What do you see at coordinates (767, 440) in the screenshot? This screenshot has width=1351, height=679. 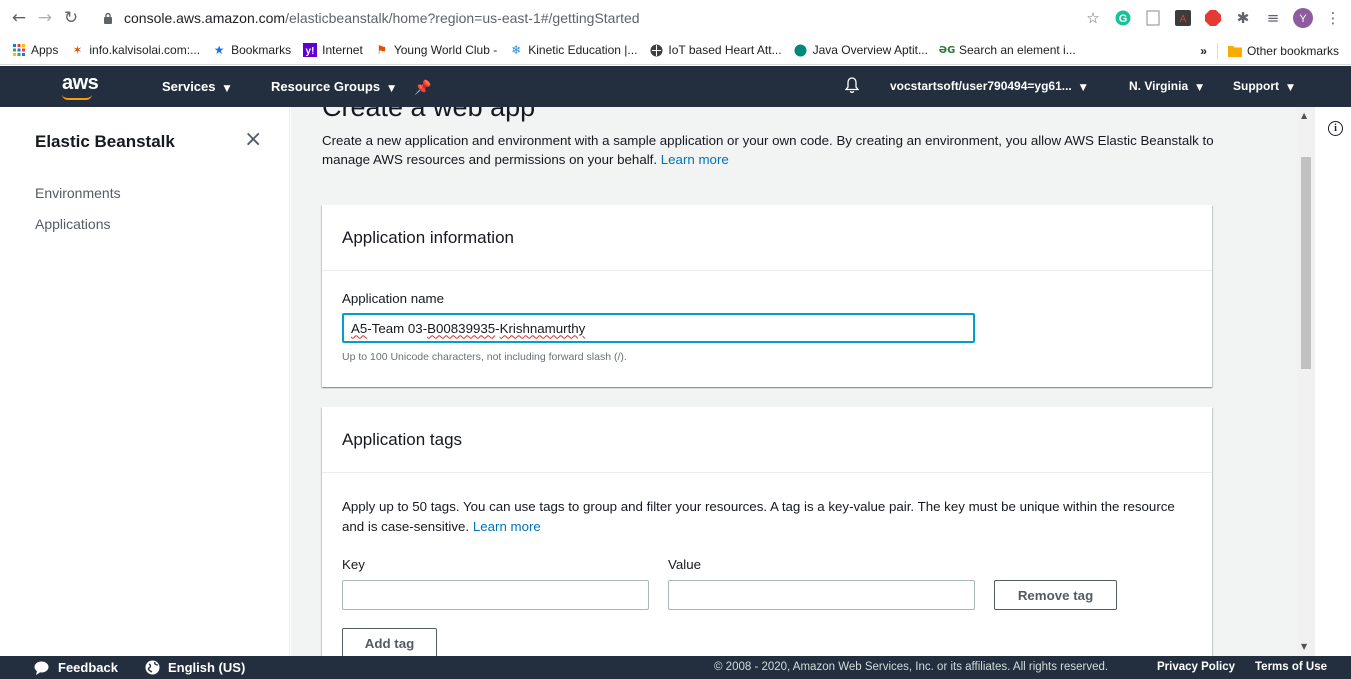 I see `panel-heading: Application tags` at bounding box center [767, 440].